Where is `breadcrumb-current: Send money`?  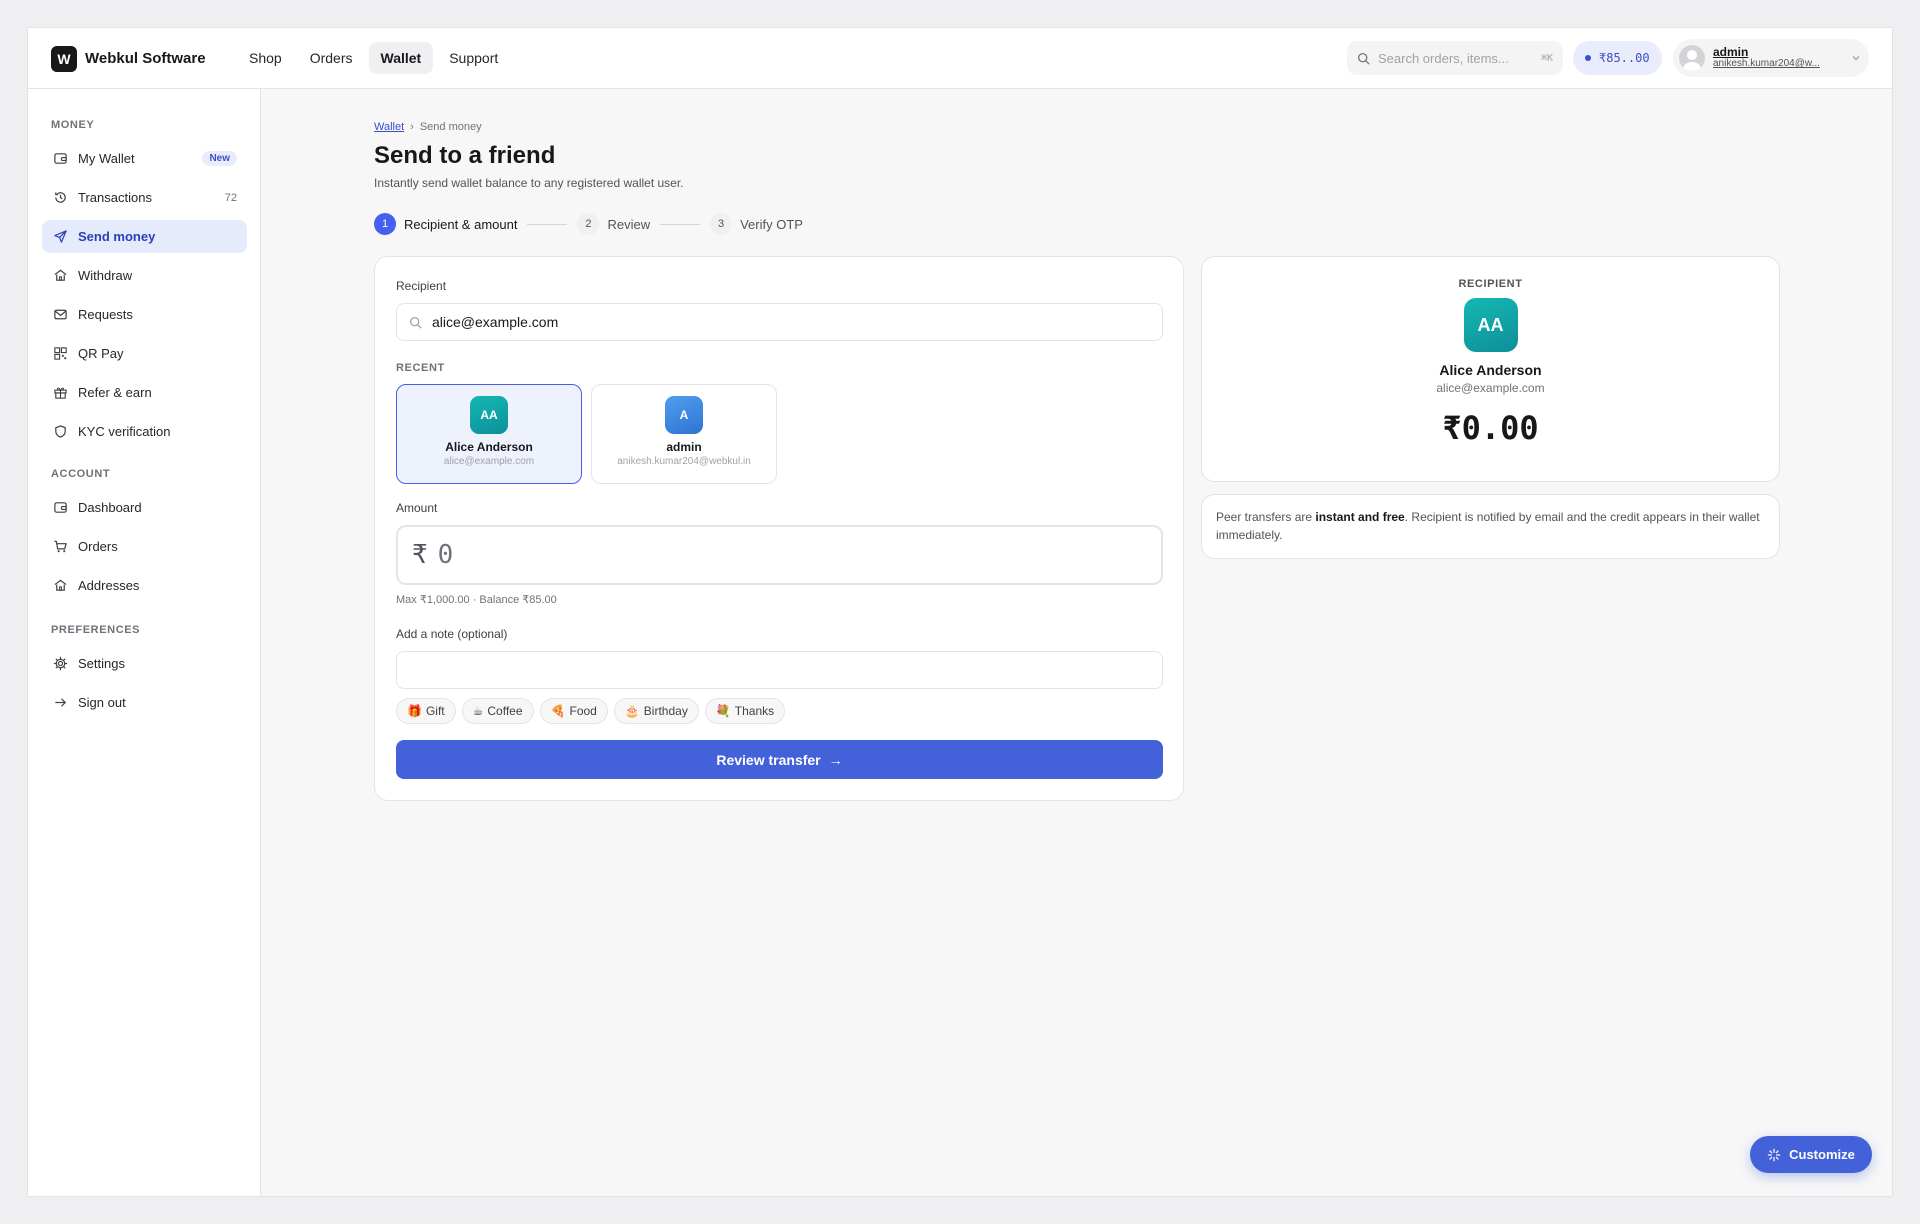
breadcrumb-current: Send money is located at coordinates (450, 127).